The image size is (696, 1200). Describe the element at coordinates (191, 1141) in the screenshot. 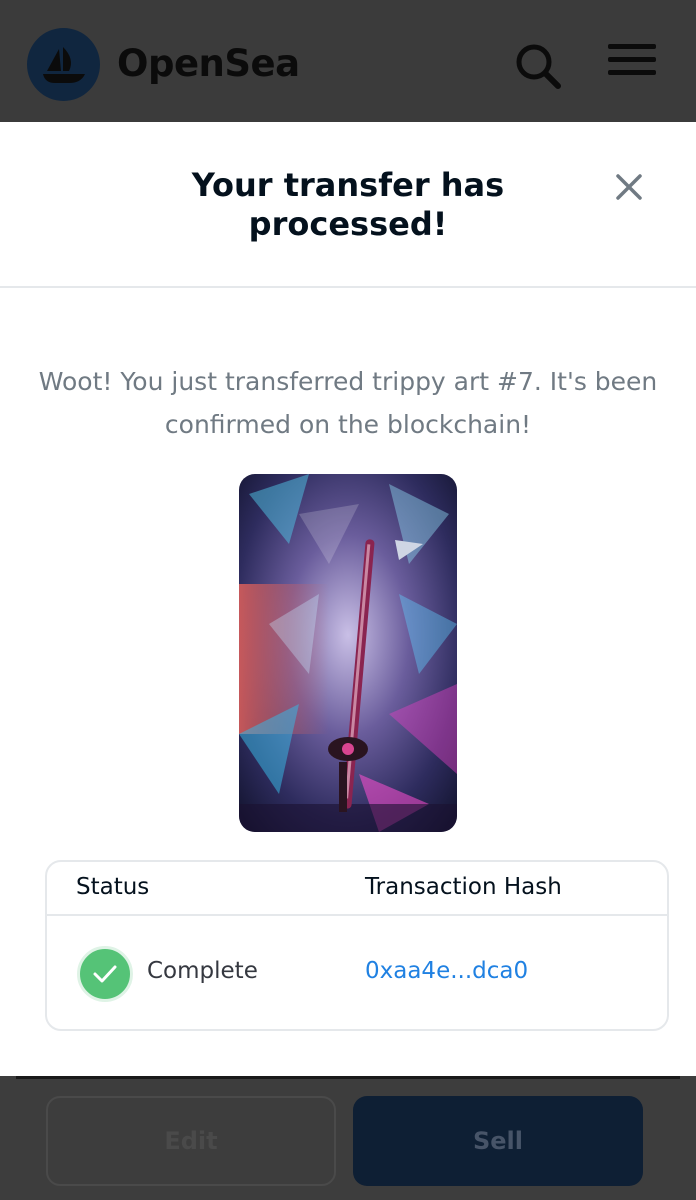

I see `edit-button: Edit` at that location.